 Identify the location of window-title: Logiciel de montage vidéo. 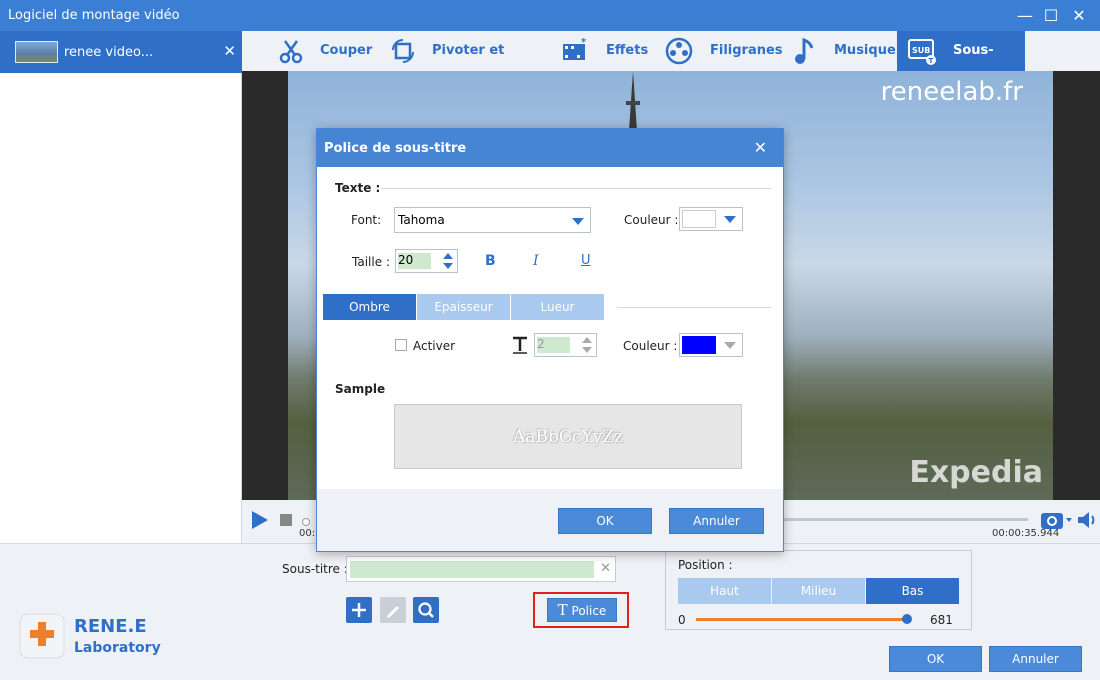
(94, 15).